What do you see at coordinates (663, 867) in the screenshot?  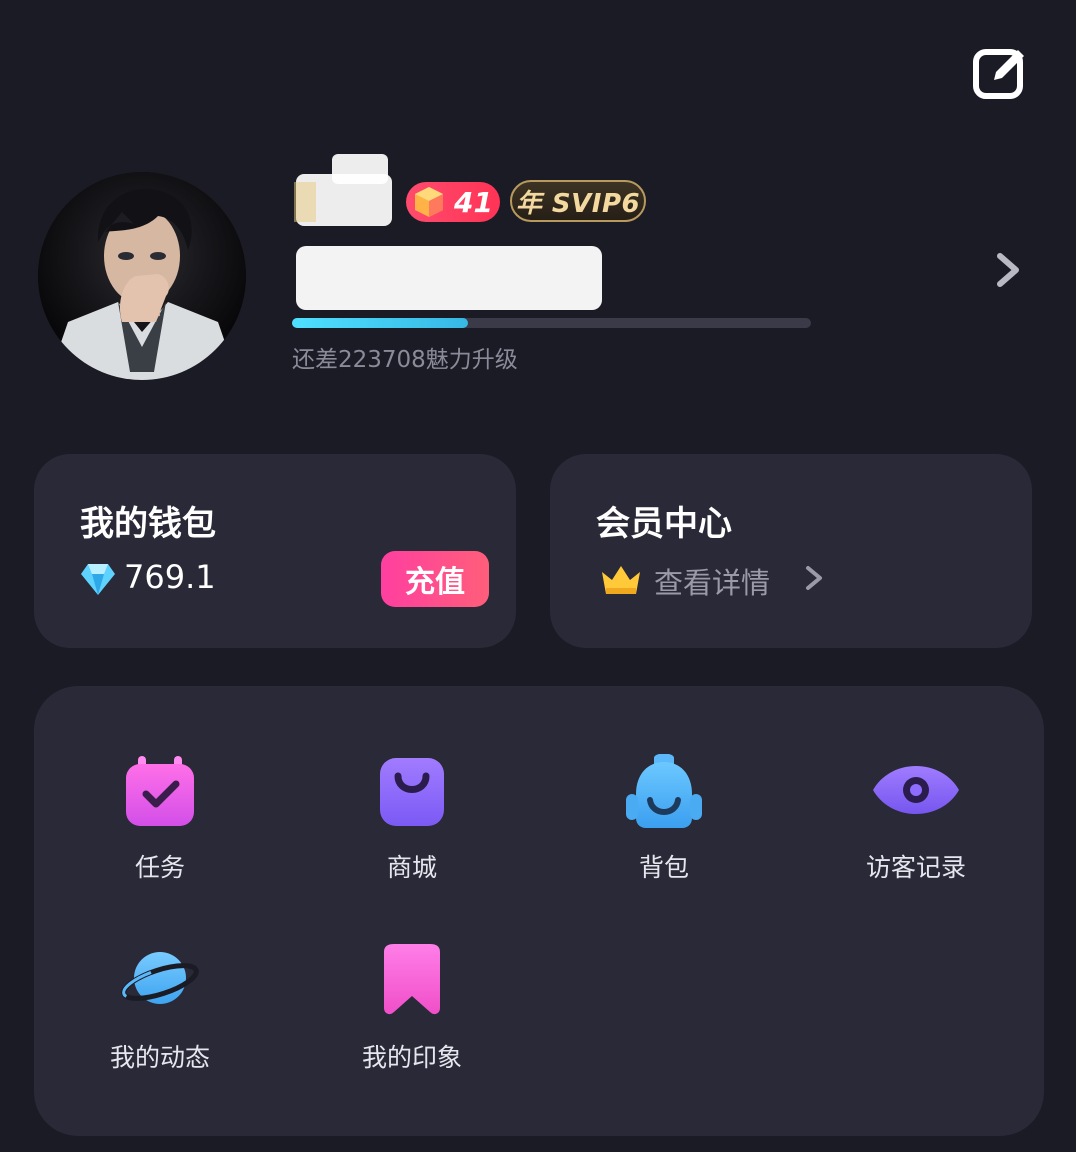 I see `menu-item-label: 背包` at bounding box center [663, 867].